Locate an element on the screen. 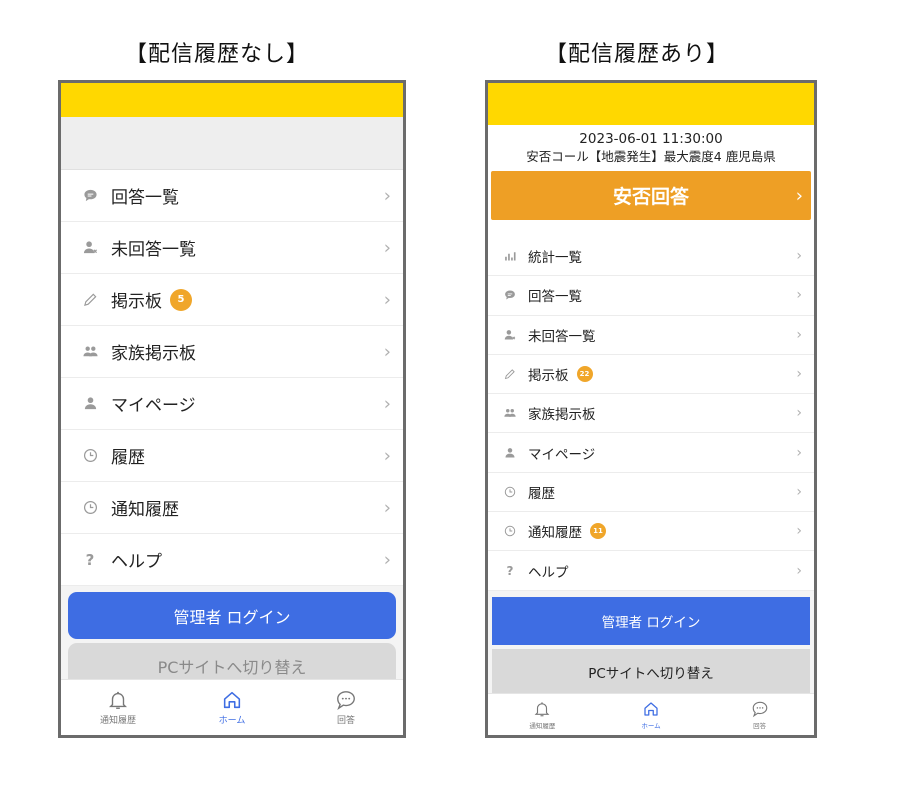 Image resolution: width=898 pixels, height=788 pixels. tab-label: 回答 is located at coordinates (345, 721).